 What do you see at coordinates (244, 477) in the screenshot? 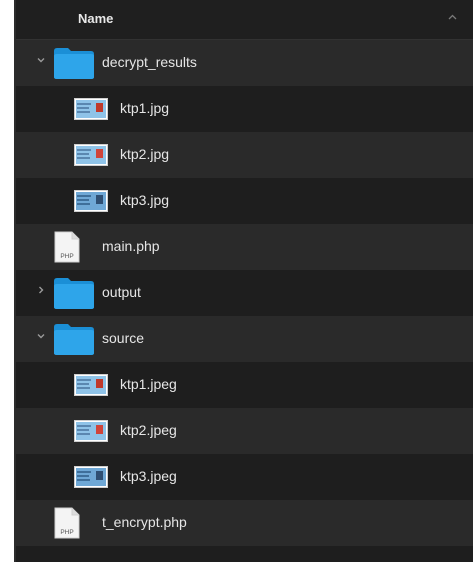
I see `list-item: ktp3.jpeg` at bounding box center [244, 477].